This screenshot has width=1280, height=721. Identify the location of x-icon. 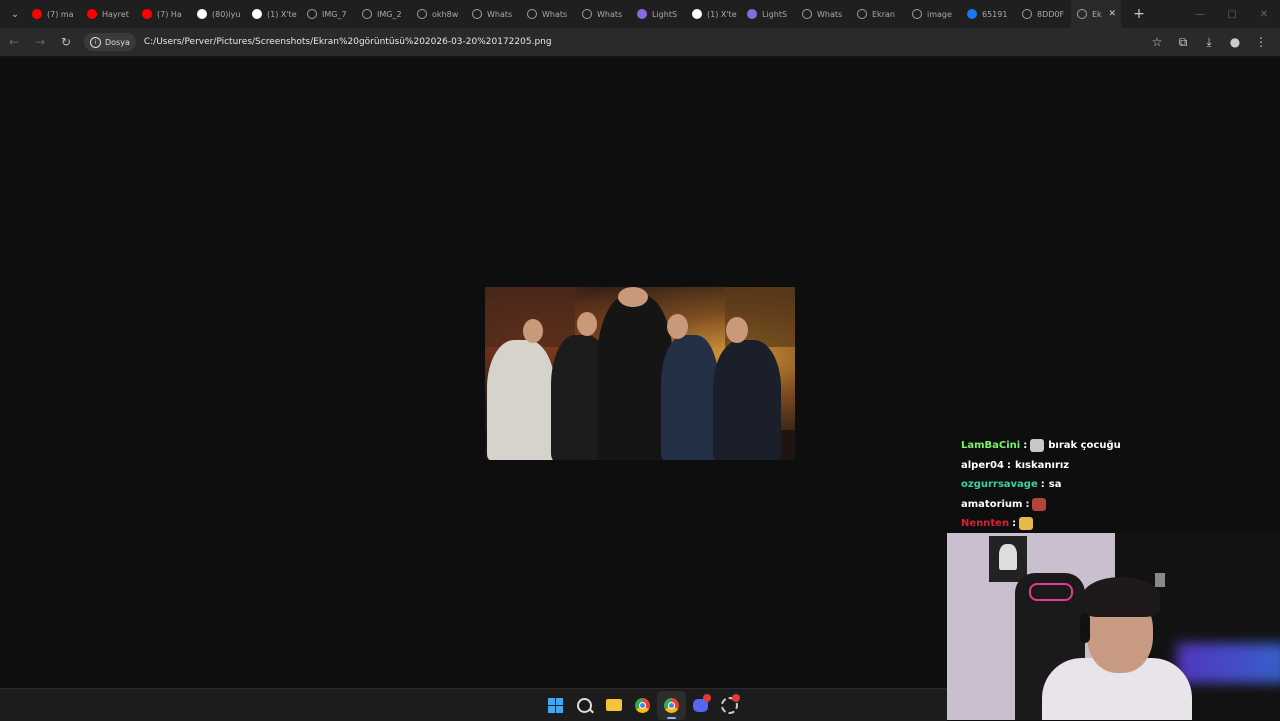
(697, 14).